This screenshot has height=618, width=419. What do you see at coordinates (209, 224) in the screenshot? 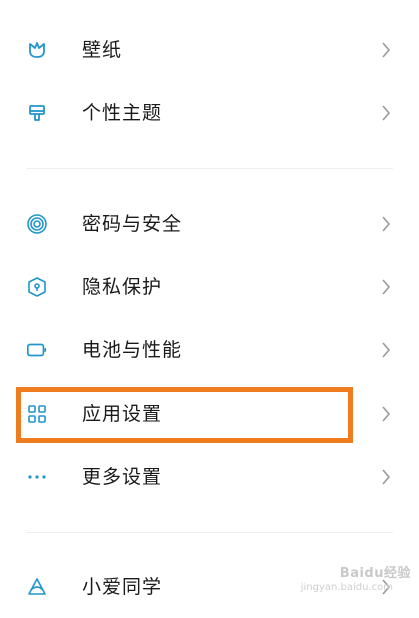
I see `settings-item-password-security: 密码与安全` at bounding box center [209, 224].